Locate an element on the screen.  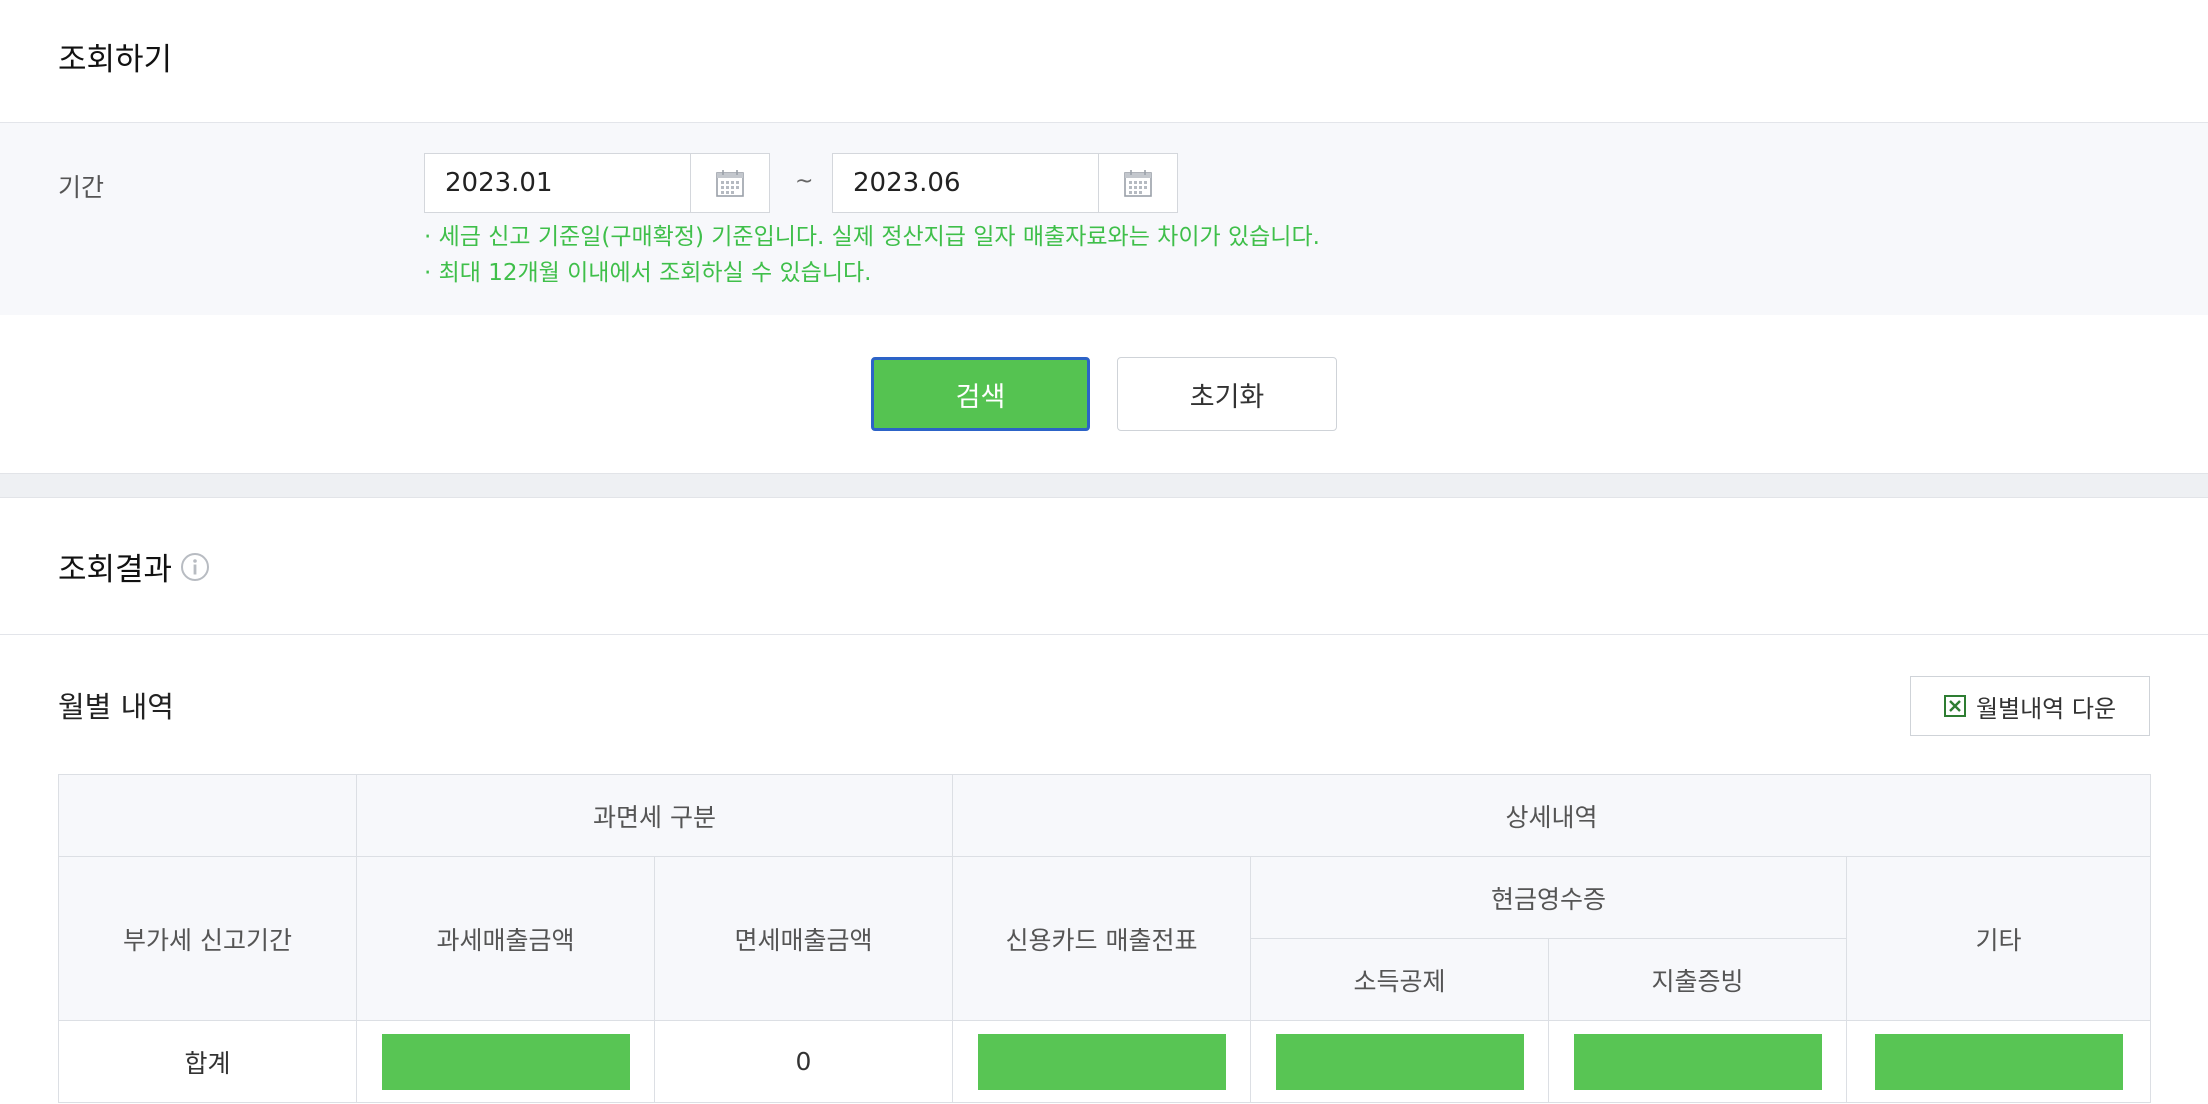
end-date-calendar-button is located at coordinates (1138, 183).